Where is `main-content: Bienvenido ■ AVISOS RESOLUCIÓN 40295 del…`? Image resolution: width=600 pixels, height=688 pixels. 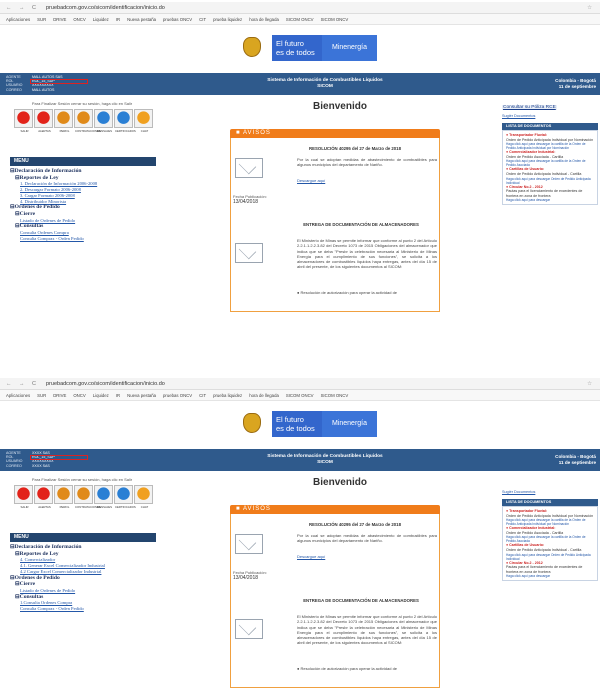 main-content: Bienvenido ■ AVISOS RESOLUCIÓN 40295 del… is located at coordinates (340, 579).